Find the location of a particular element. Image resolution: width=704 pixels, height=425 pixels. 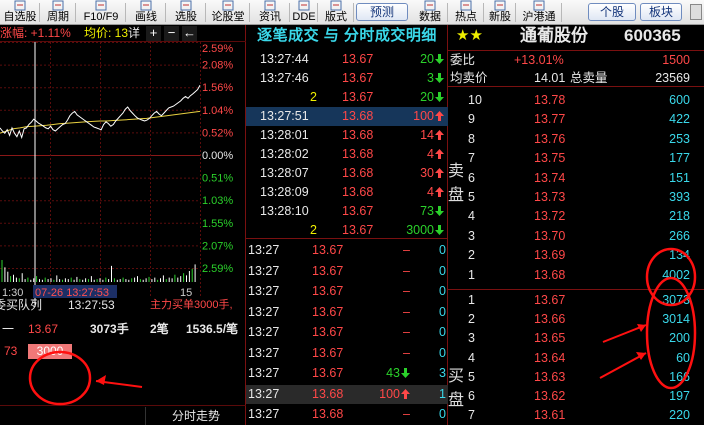

tick-row: 13:28:10 13.67 73 is located at coordinates (347, 211).